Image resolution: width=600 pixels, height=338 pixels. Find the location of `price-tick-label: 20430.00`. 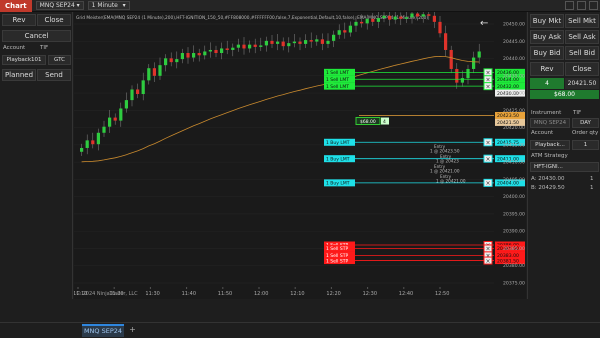

price-tick-label: 20430.00 is located at coordinates (514, 94).